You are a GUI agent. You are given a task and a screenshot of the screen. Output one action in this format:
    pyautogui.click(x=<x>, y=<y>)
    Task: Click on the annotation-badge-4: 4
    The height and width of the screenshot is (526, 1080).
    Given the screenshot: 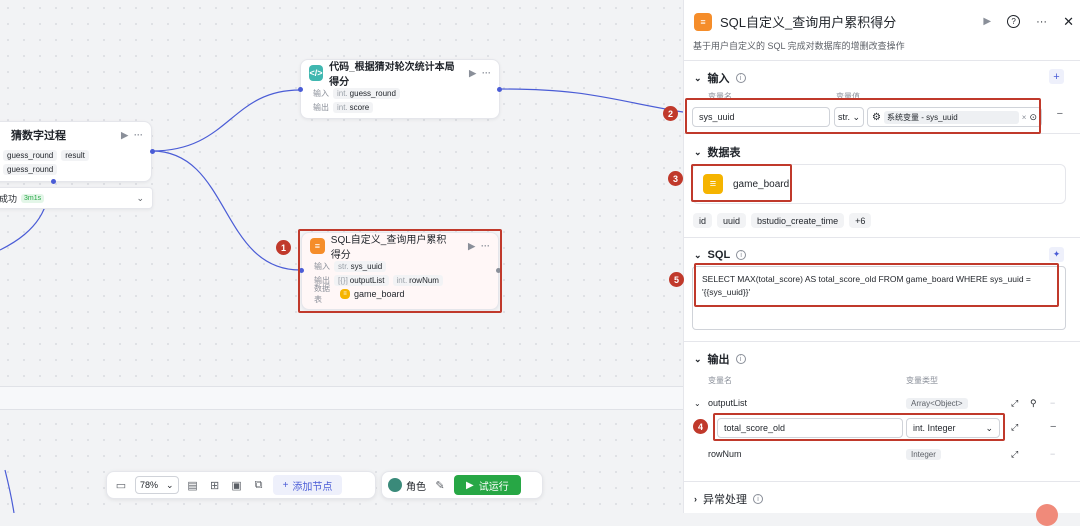 What is the action you would take?
    pyautogui.click(x=700, y=426)
    